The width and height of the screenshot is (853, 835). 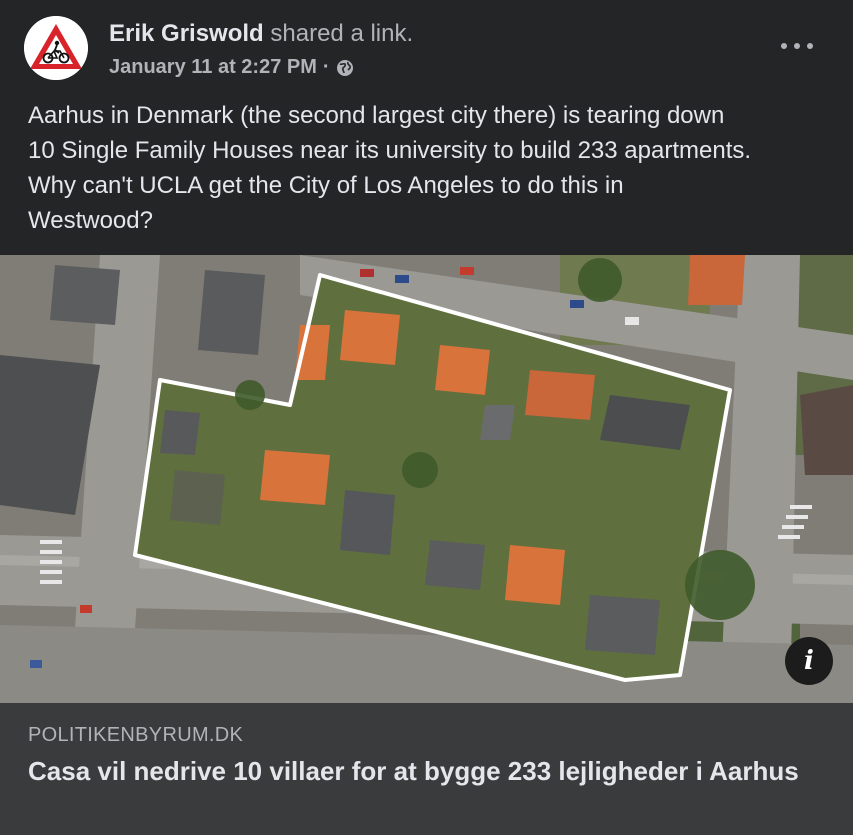 I want to click on link-domain: POLITIKENBYRUM.DK, so click(x=136, y=735).